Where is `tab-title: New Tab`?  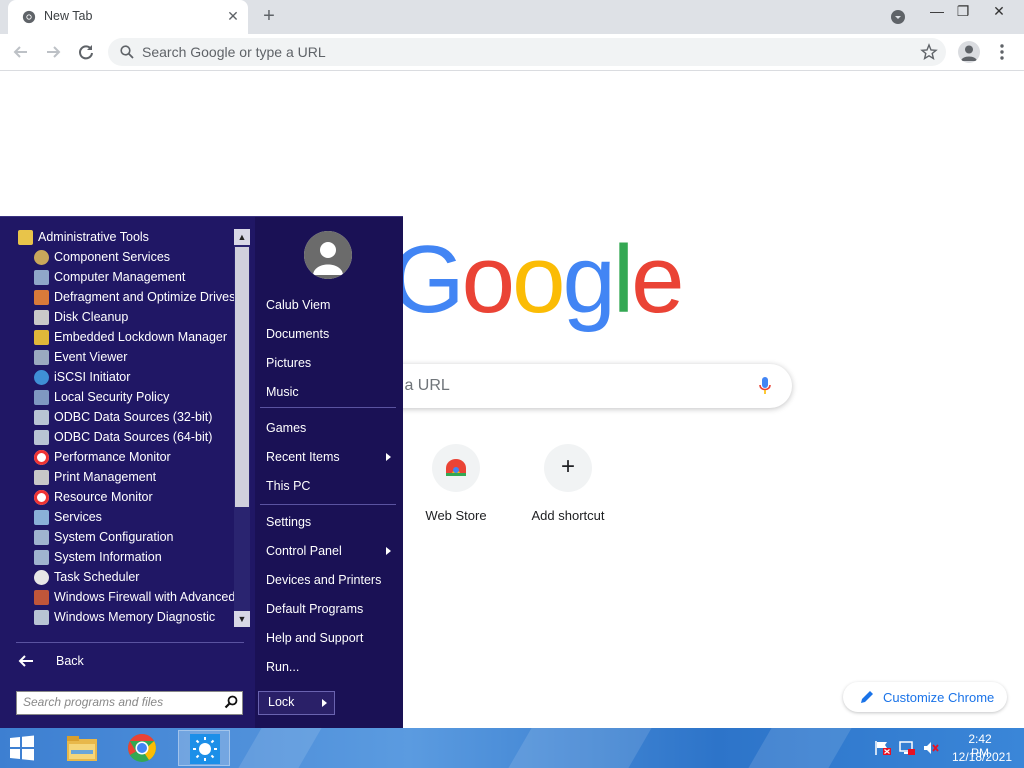 tab-title: New Tab is located at coordinates (68, 16).